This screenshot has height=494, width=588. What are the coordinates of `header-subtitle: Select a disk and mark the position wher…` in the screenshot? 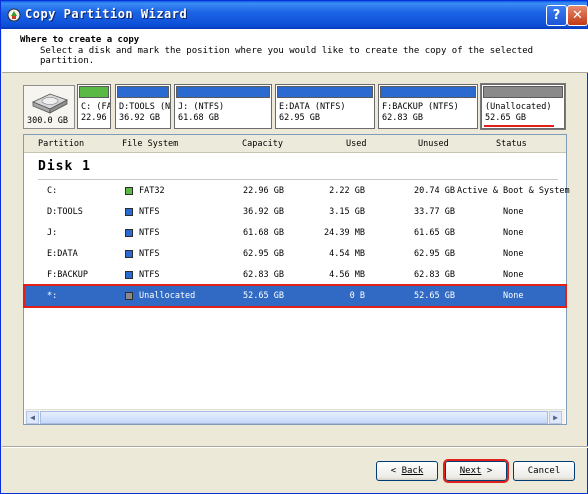 It's located at (287, 56).